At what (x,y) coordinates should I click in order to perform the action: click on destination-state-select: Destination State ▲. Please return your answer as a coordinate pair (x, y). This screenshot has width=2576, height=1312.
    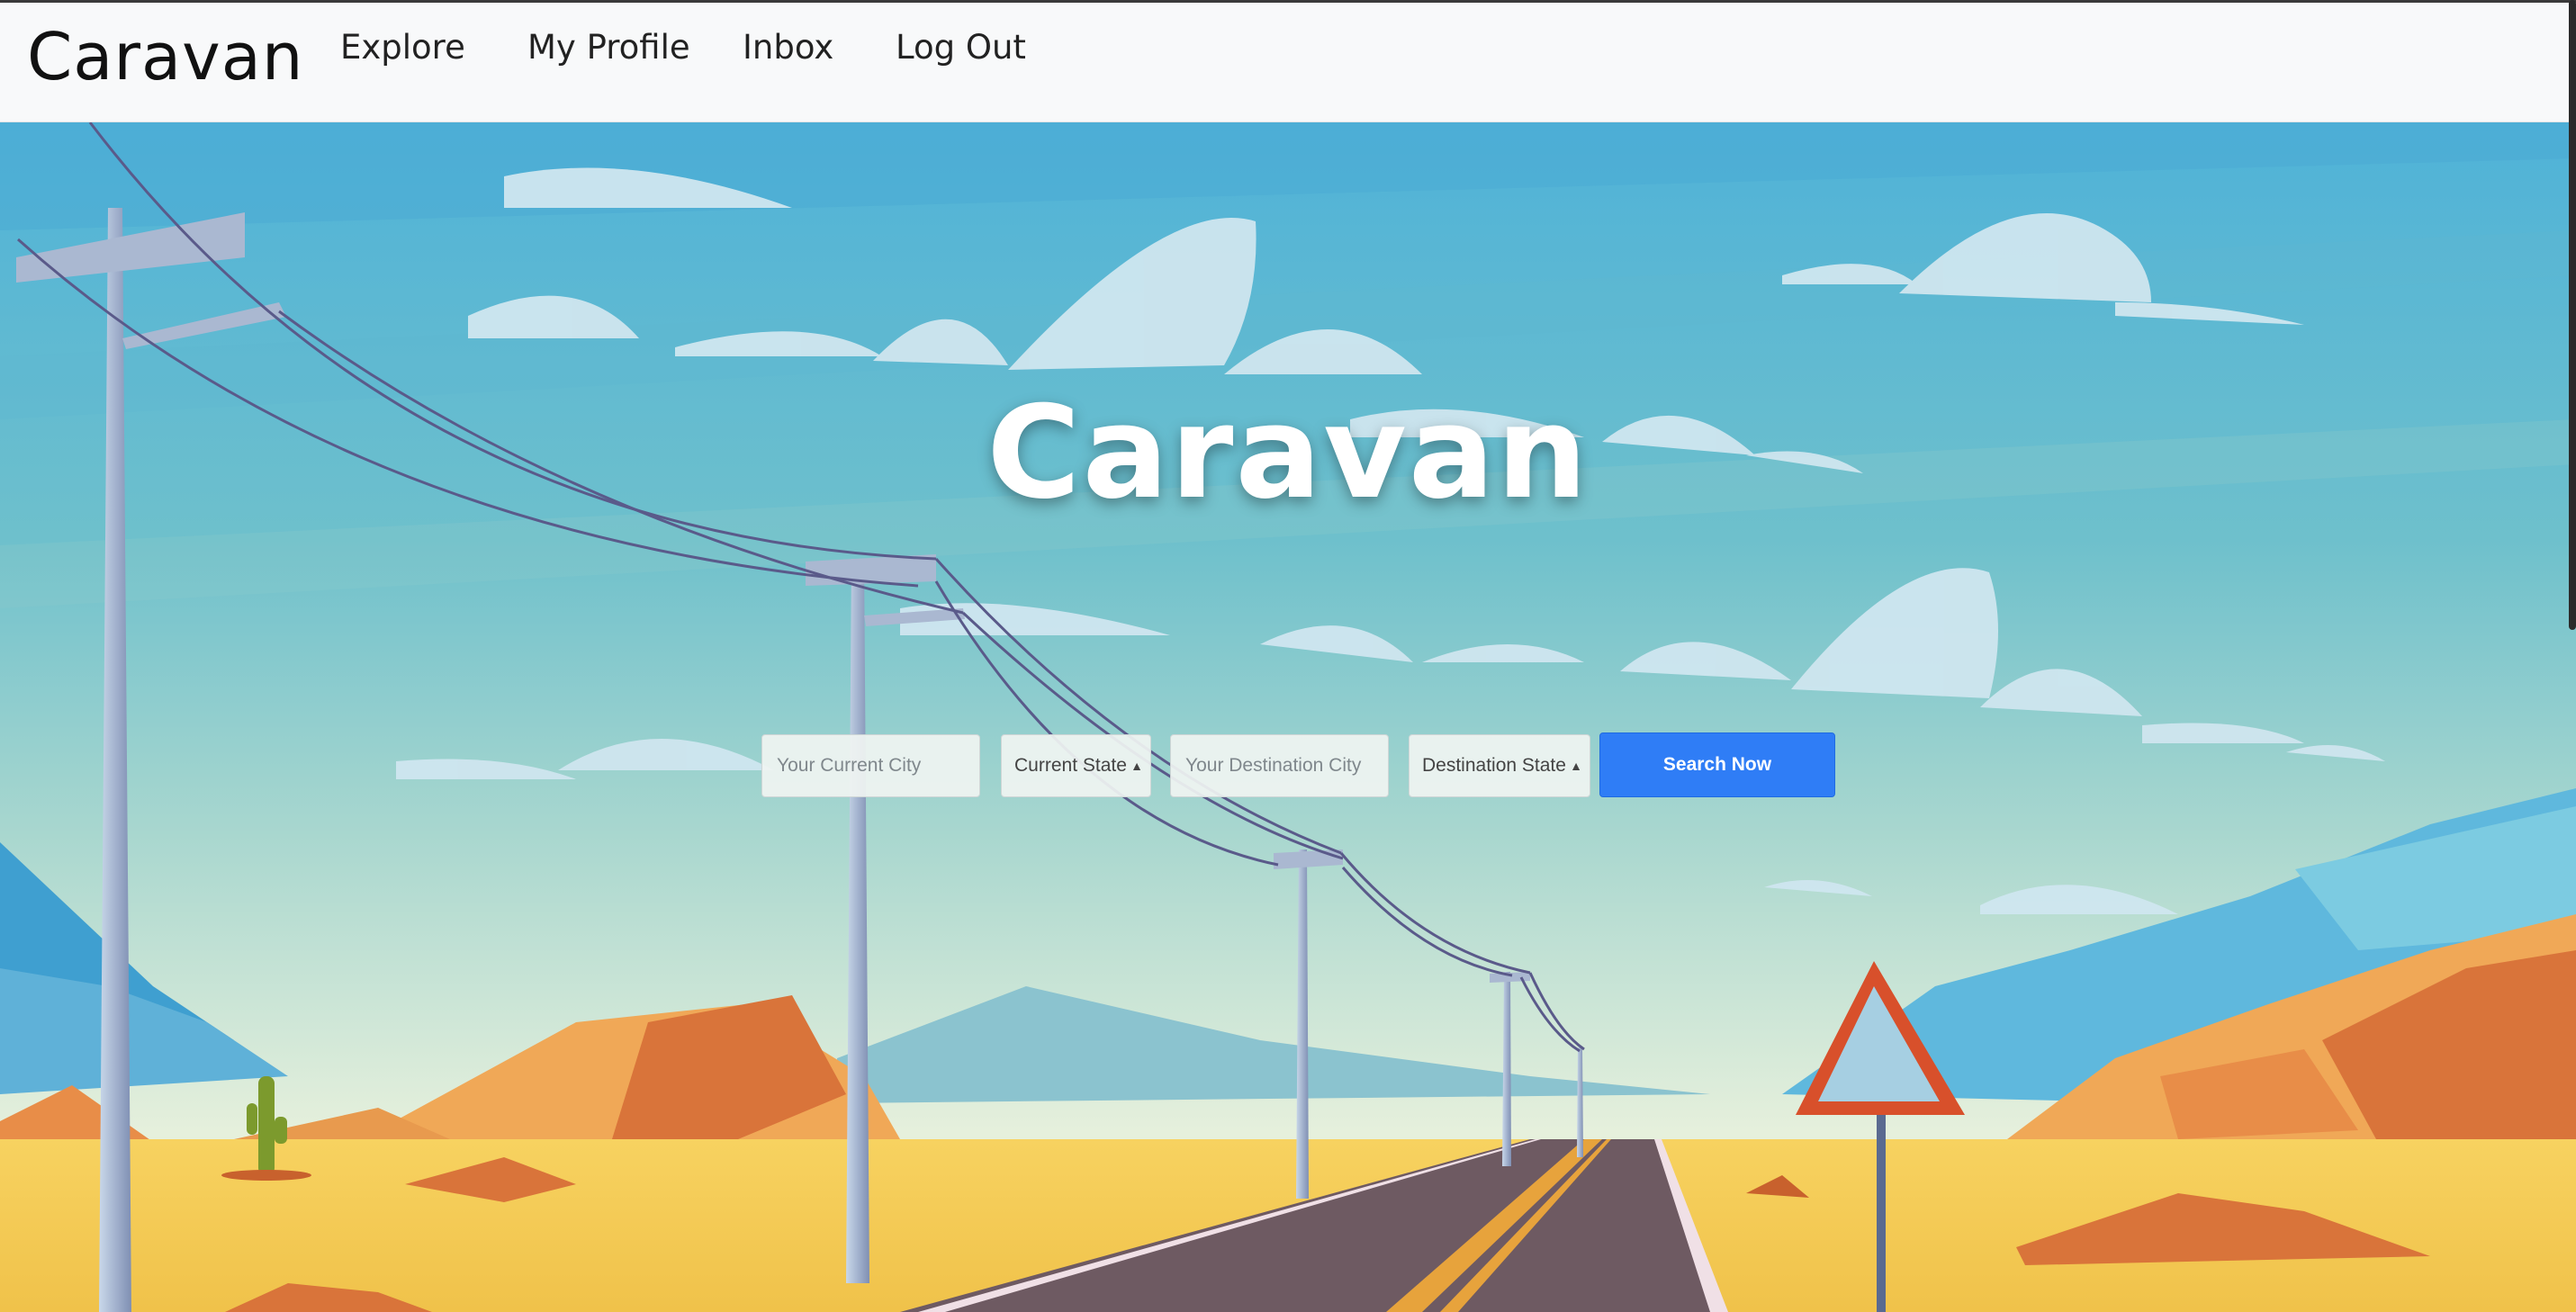
    Looking at the image, I should click on (1499, 766).